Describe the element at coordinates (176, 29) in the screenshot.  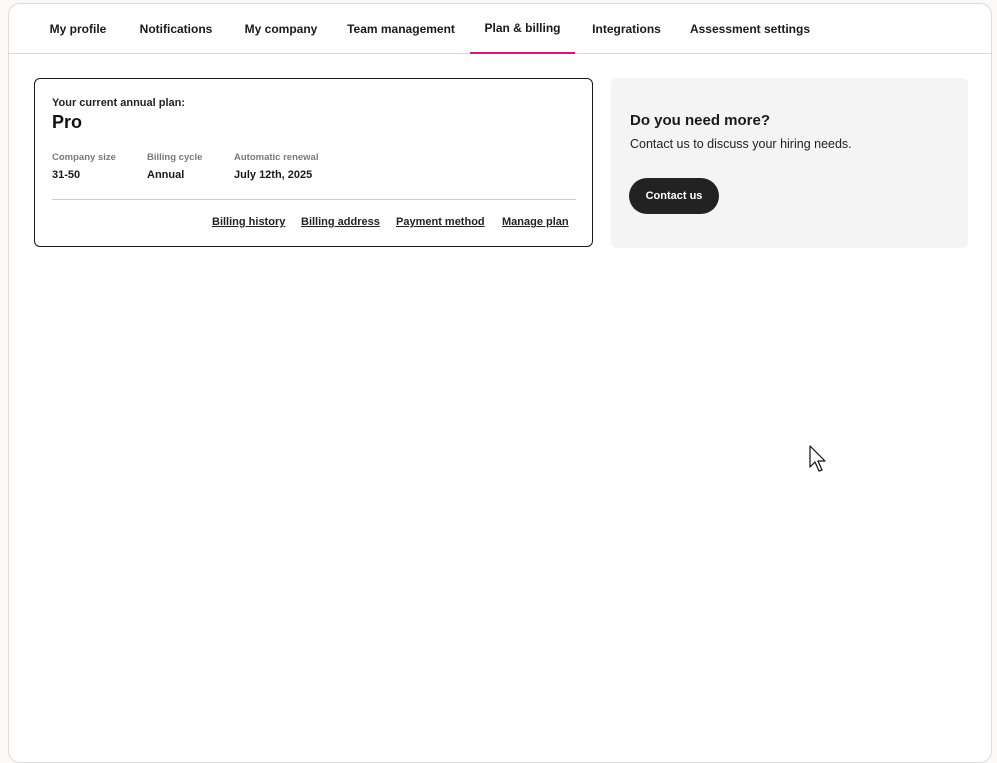
I see `tab-notifications: Notifications` at that location.